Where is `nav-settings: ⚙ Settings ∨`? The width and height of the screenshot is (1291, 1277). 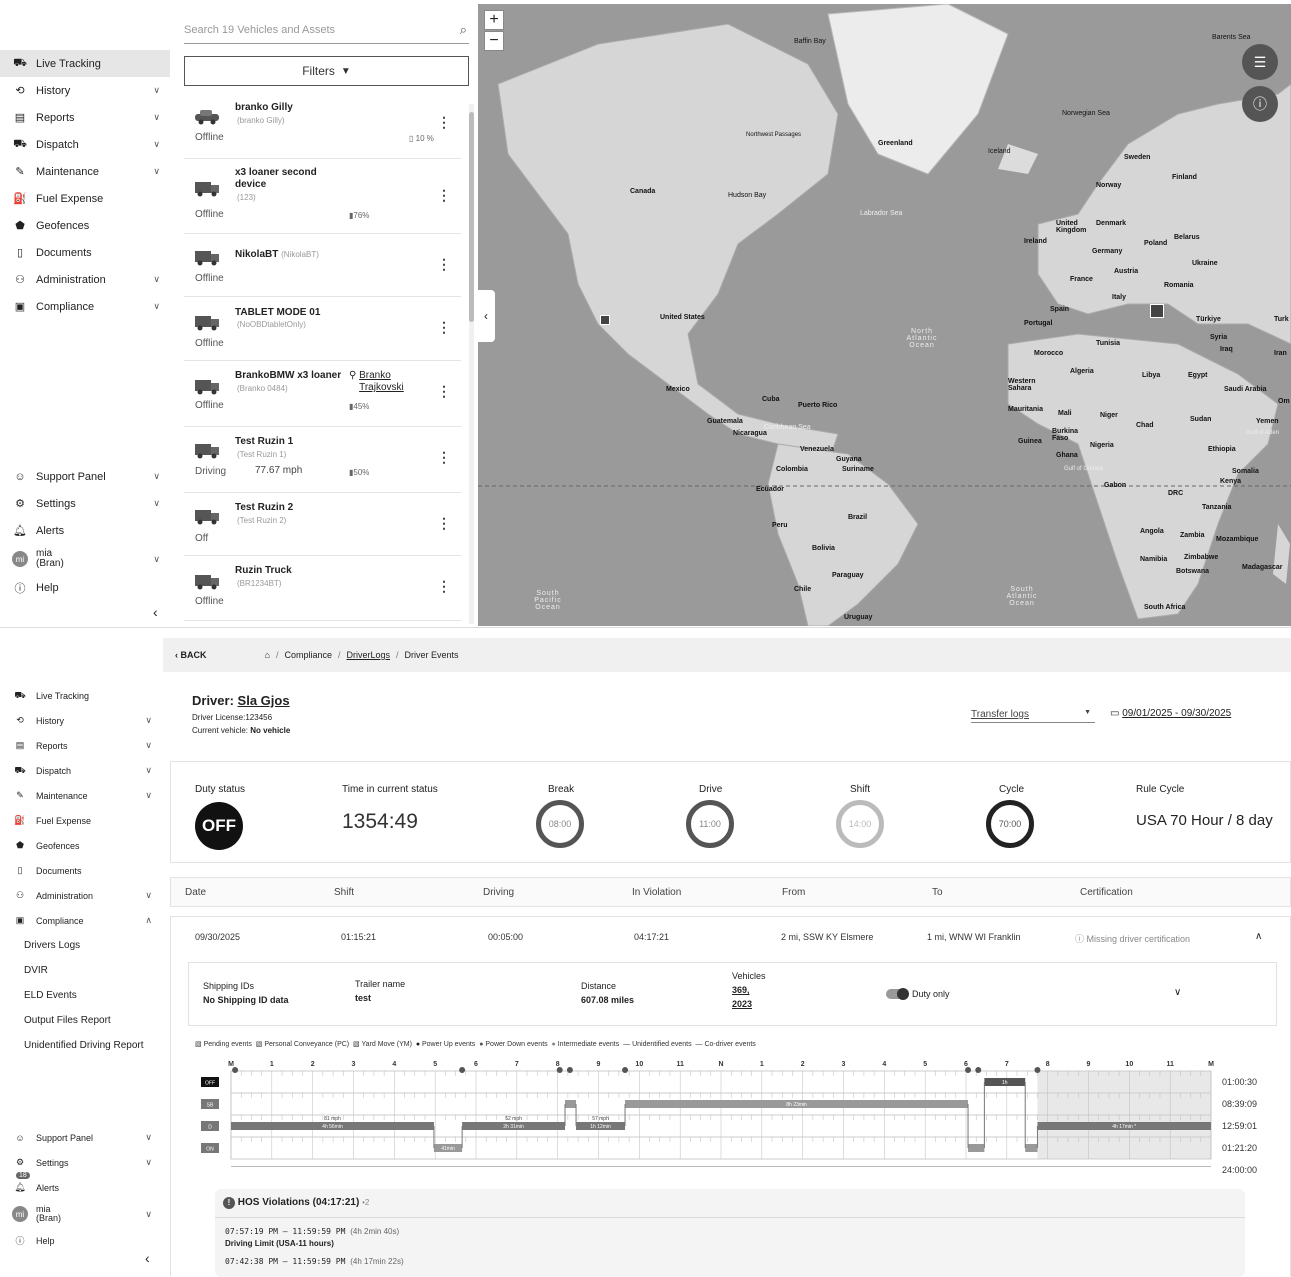 nav-settings: ⚙ Settings ∨ is located at coordinates (85, 503).